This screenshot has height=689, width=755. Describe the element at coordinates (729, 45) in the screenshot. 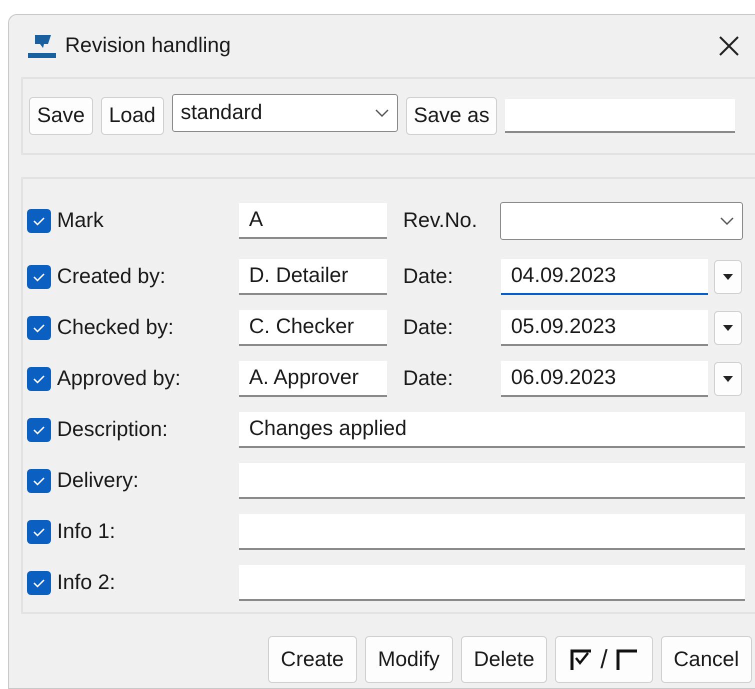

I see `close-icon` at that location.